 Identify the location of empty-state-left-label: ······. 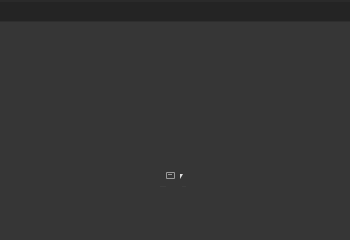
(163, 186).